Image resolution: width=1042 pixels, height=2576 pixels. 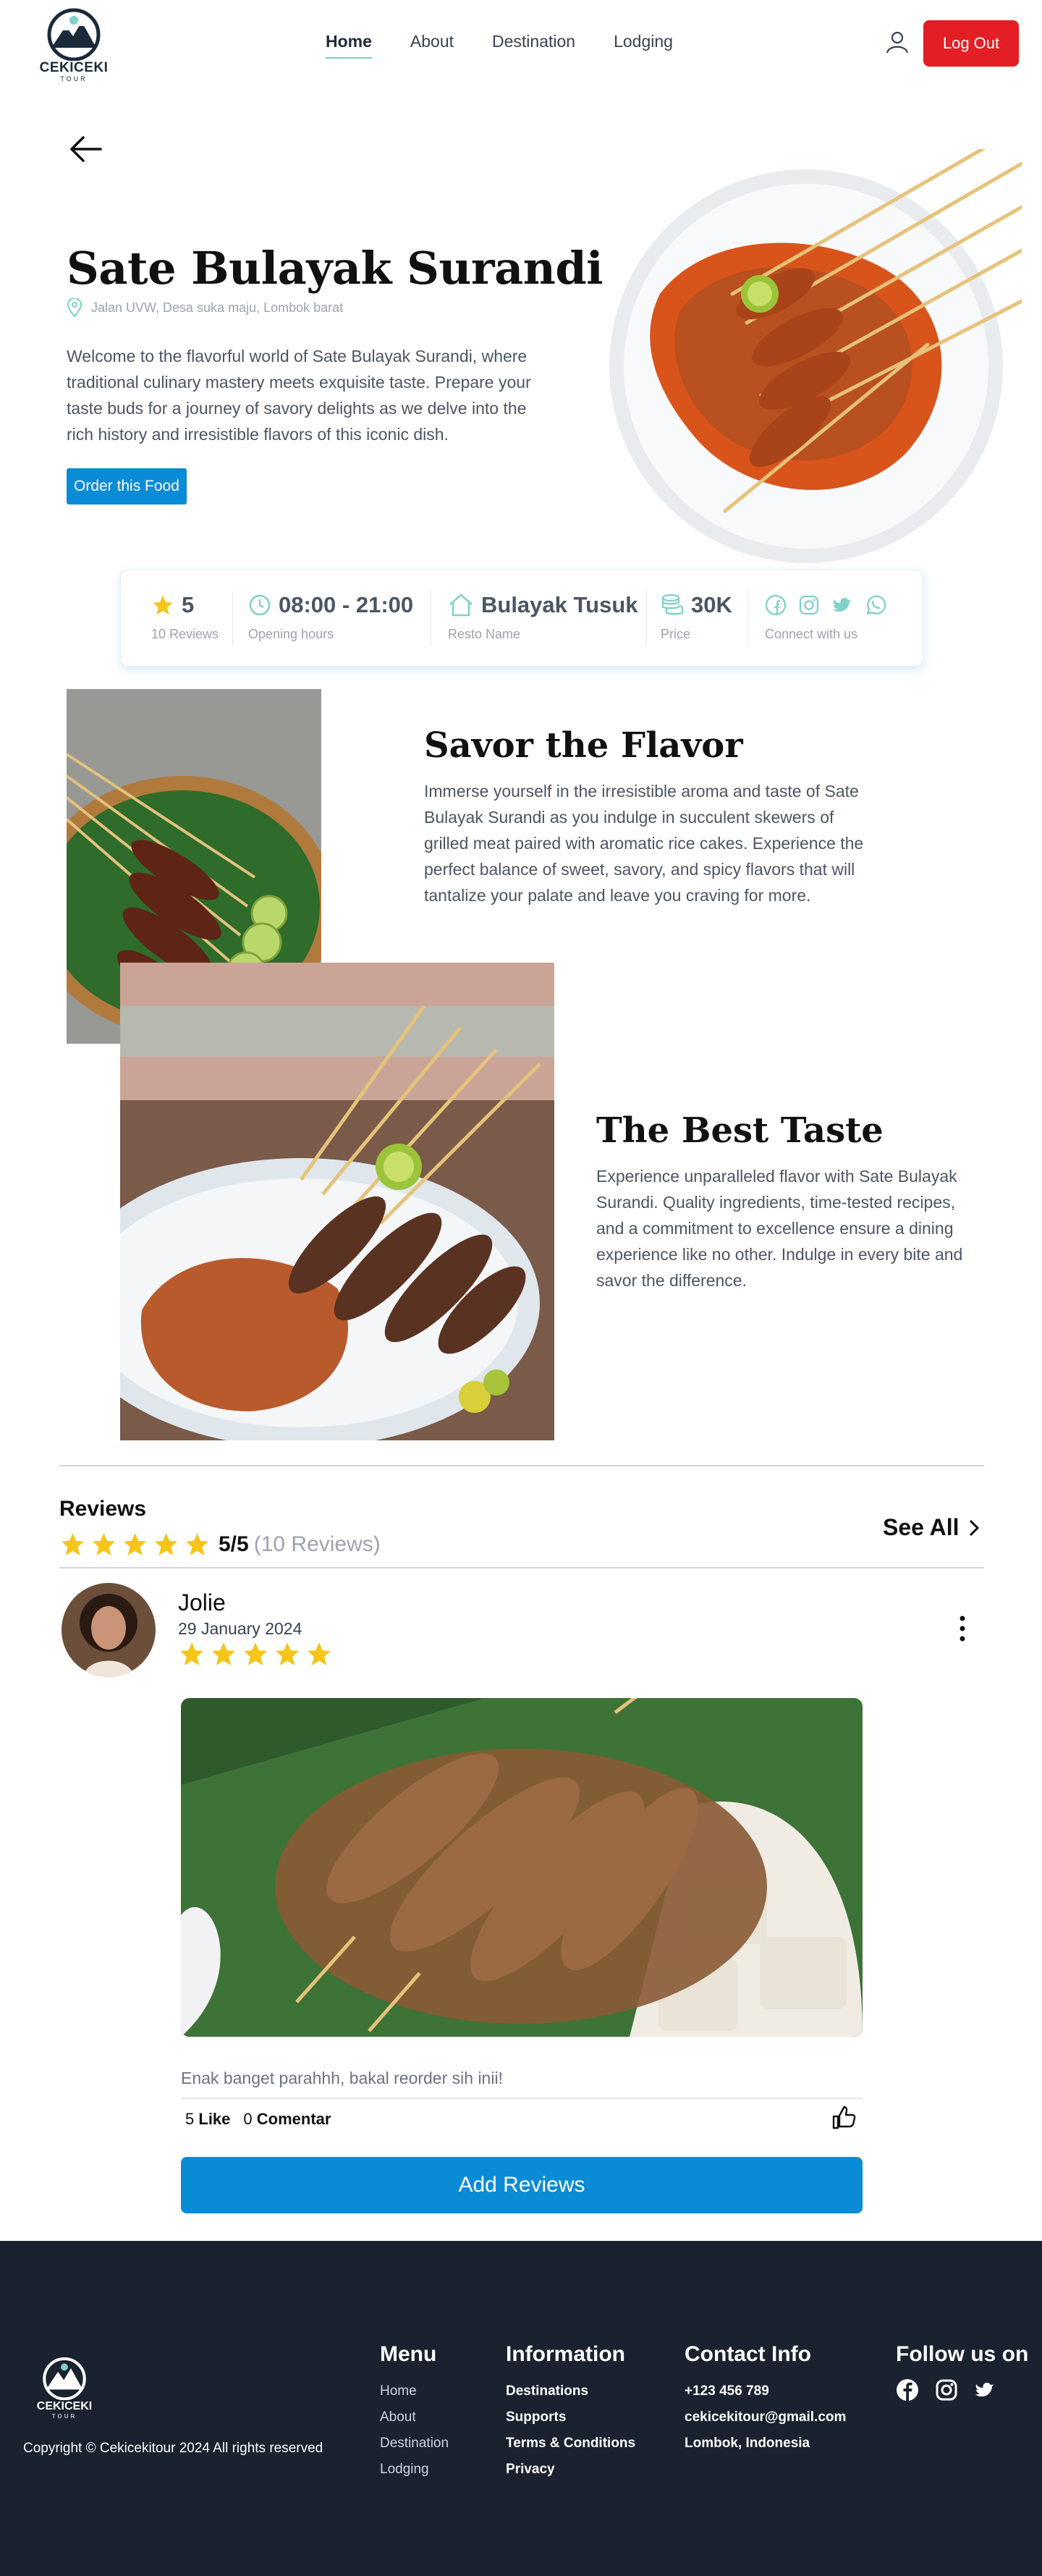 What do you see at coordinates (522, 2185) in the screenshot?
I see `add-review-button: Add Reviews` at bounding box center [522, 2185].